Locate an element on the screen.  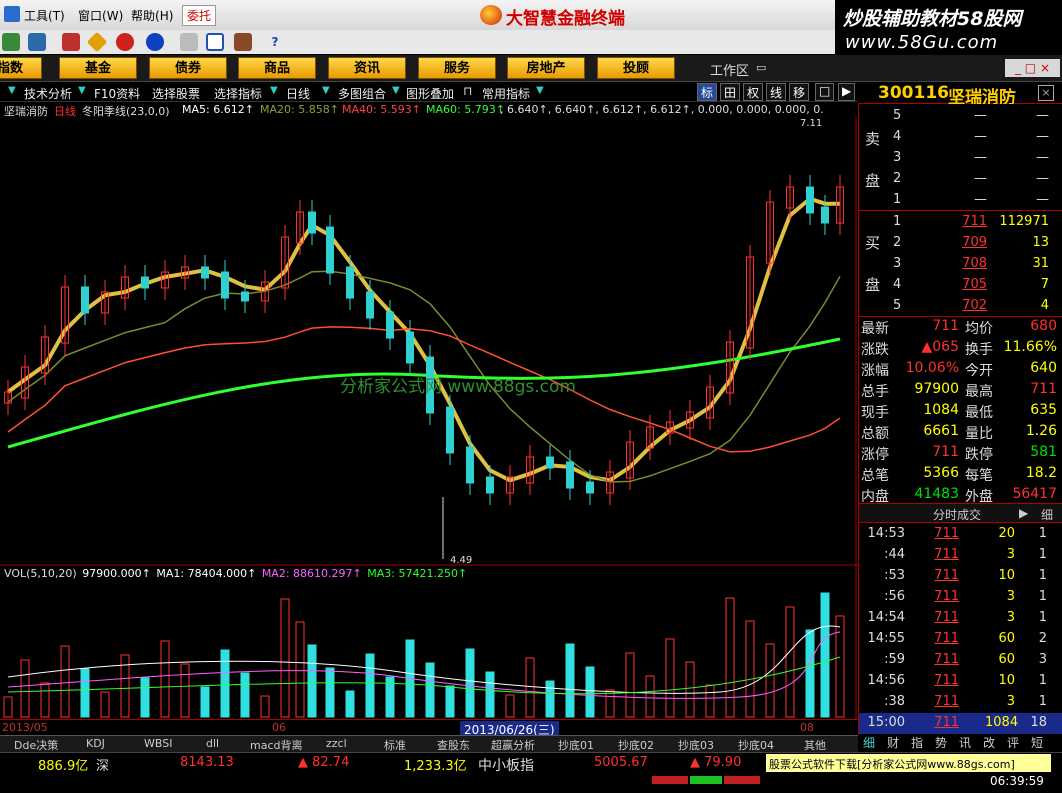
select-stock-button: 选择股票 is located at coordinates (176, 93).